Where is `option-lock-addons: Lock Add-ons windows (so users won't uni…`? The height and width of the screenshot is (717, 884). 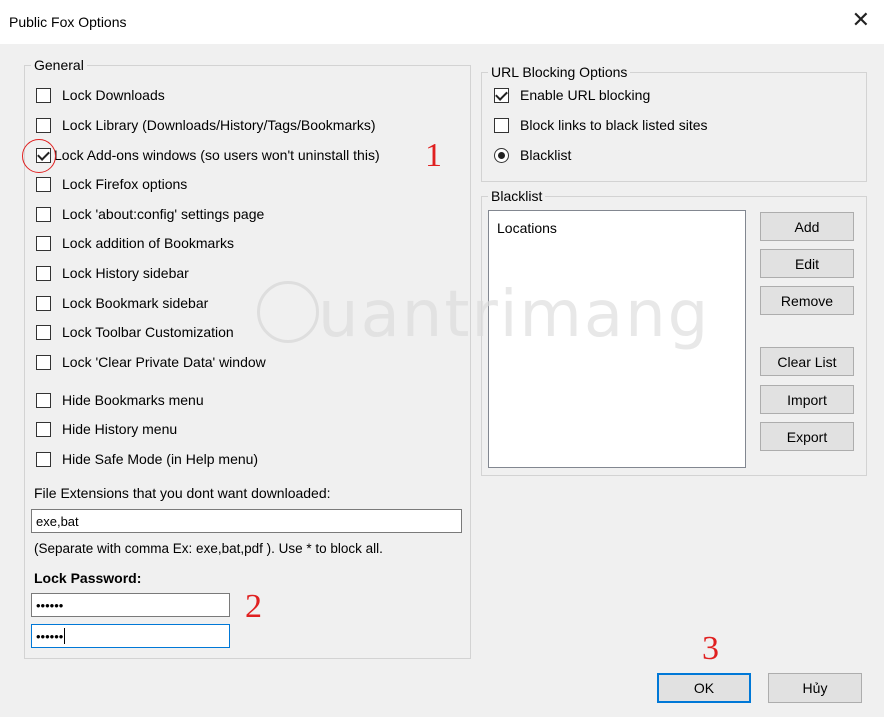
option-lock-addons: Lock Add-ons windows (so users won't uni… is located at coordinates (208, 155).